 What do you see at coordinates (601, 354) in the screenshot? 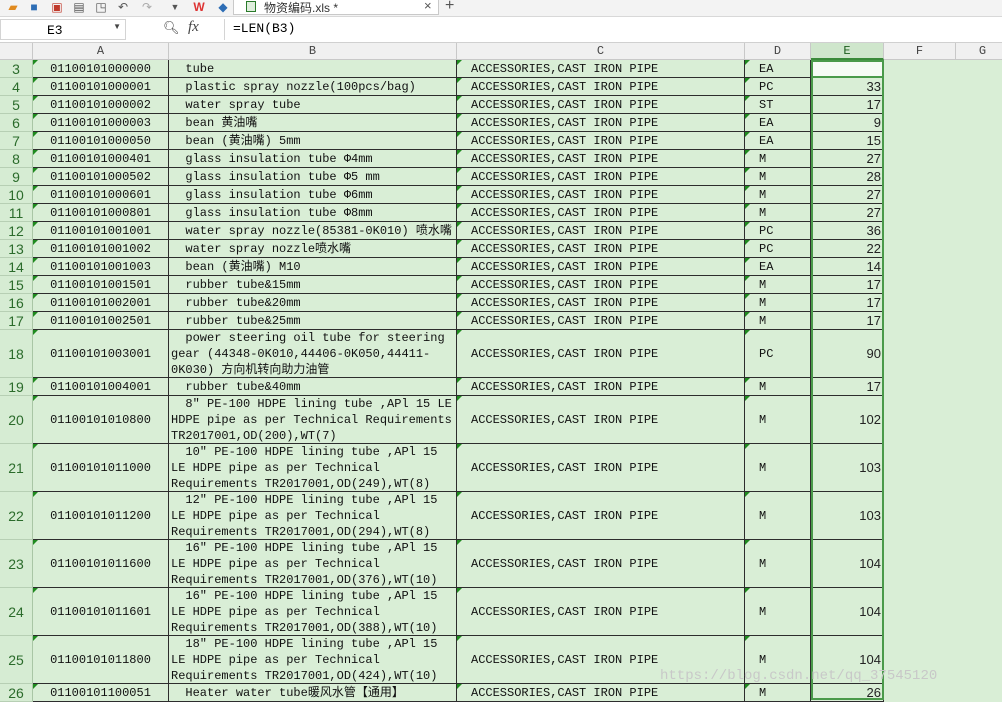
I see `cell-c18: ACCESSORIES,CAST IRON PIPE` at bounding box center [601, 354].